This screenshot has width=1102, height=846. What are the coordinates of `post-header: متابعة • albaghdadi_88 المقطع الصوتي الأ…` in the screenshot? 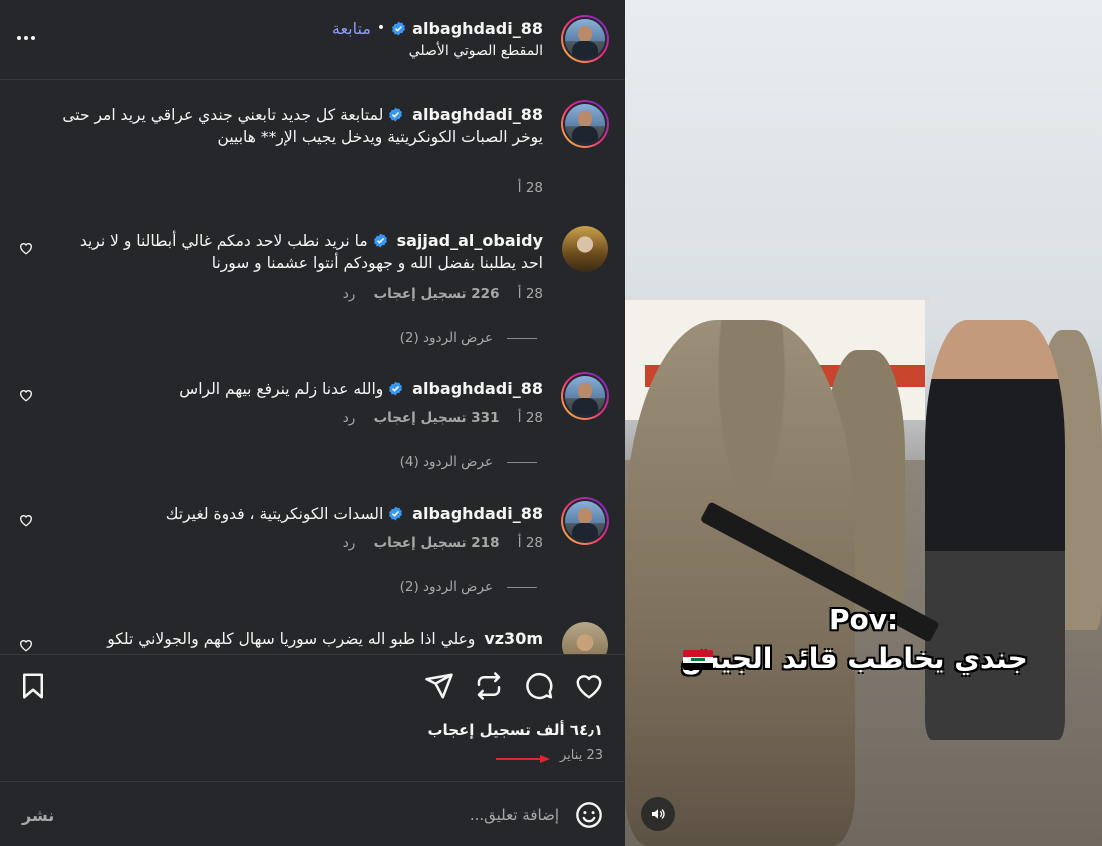 It's located at (312, 40).